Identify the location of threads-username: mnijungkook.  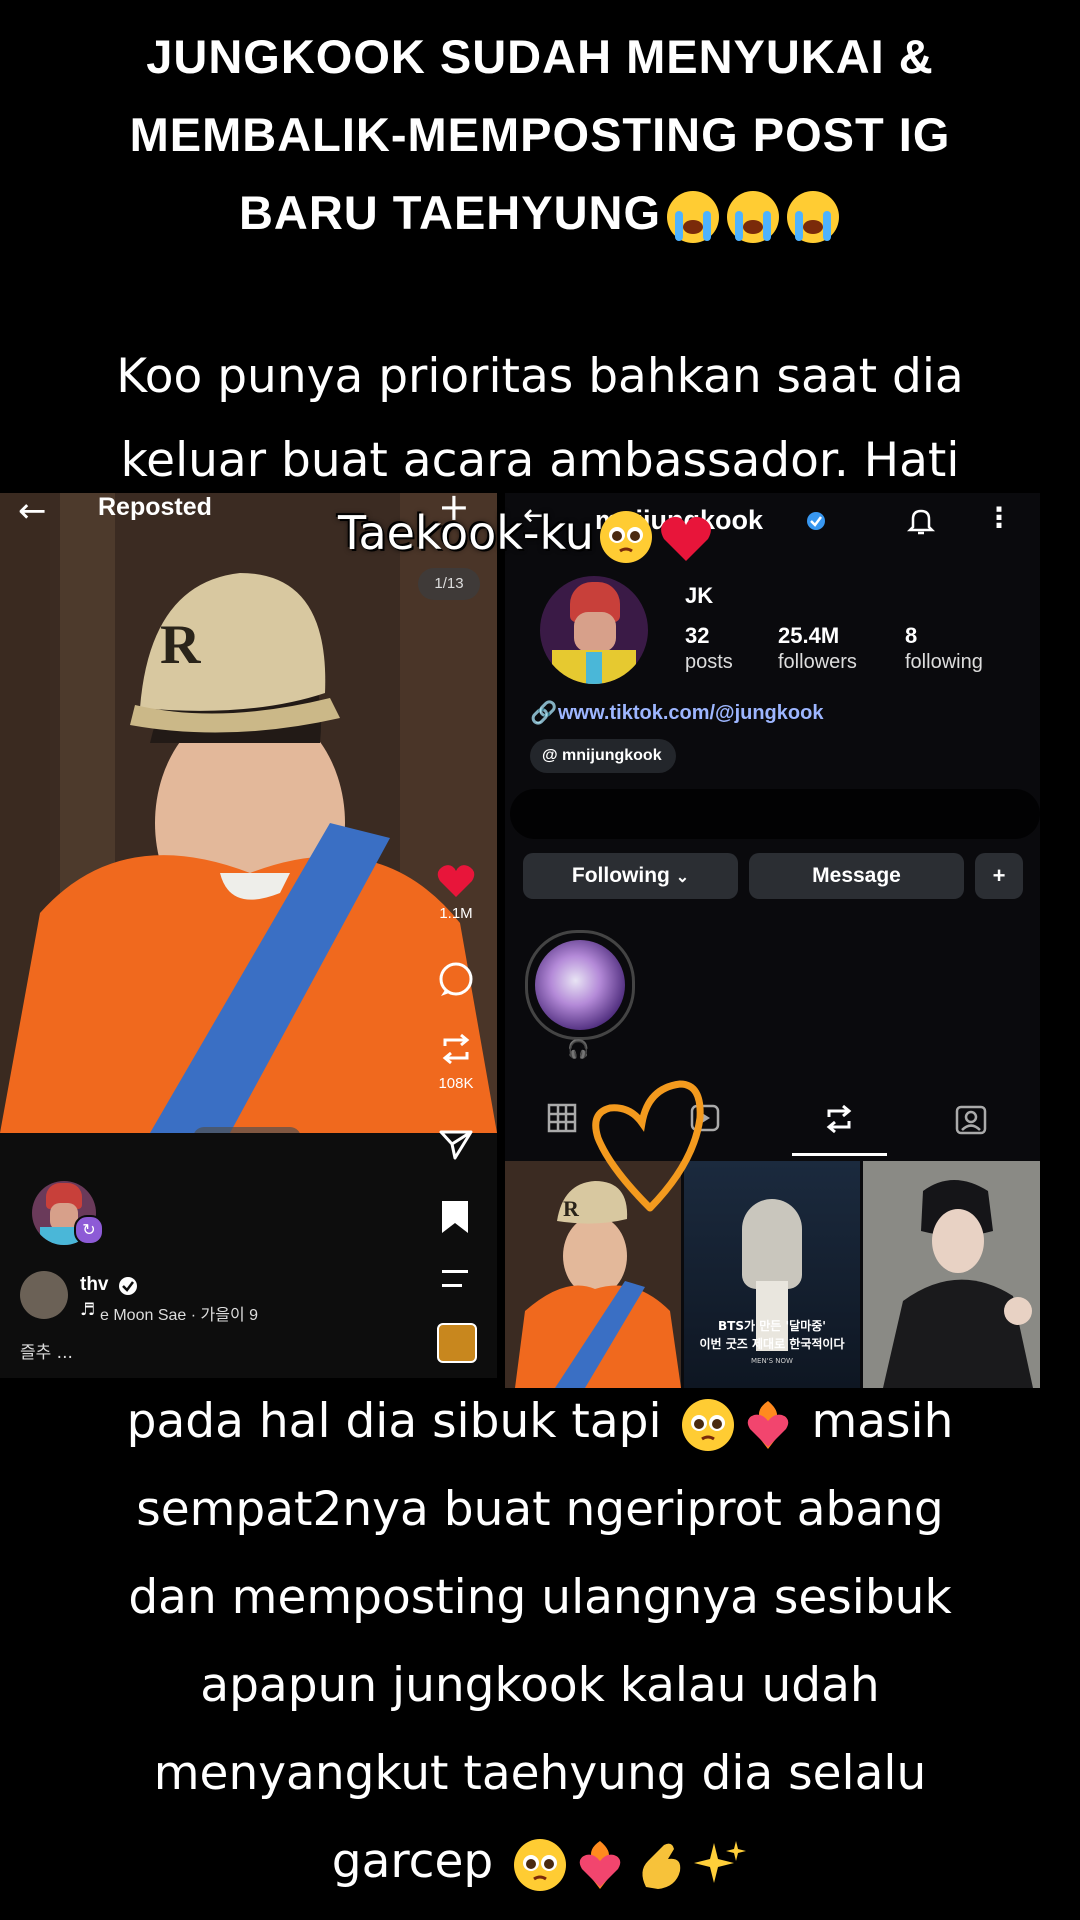
(612, 755).